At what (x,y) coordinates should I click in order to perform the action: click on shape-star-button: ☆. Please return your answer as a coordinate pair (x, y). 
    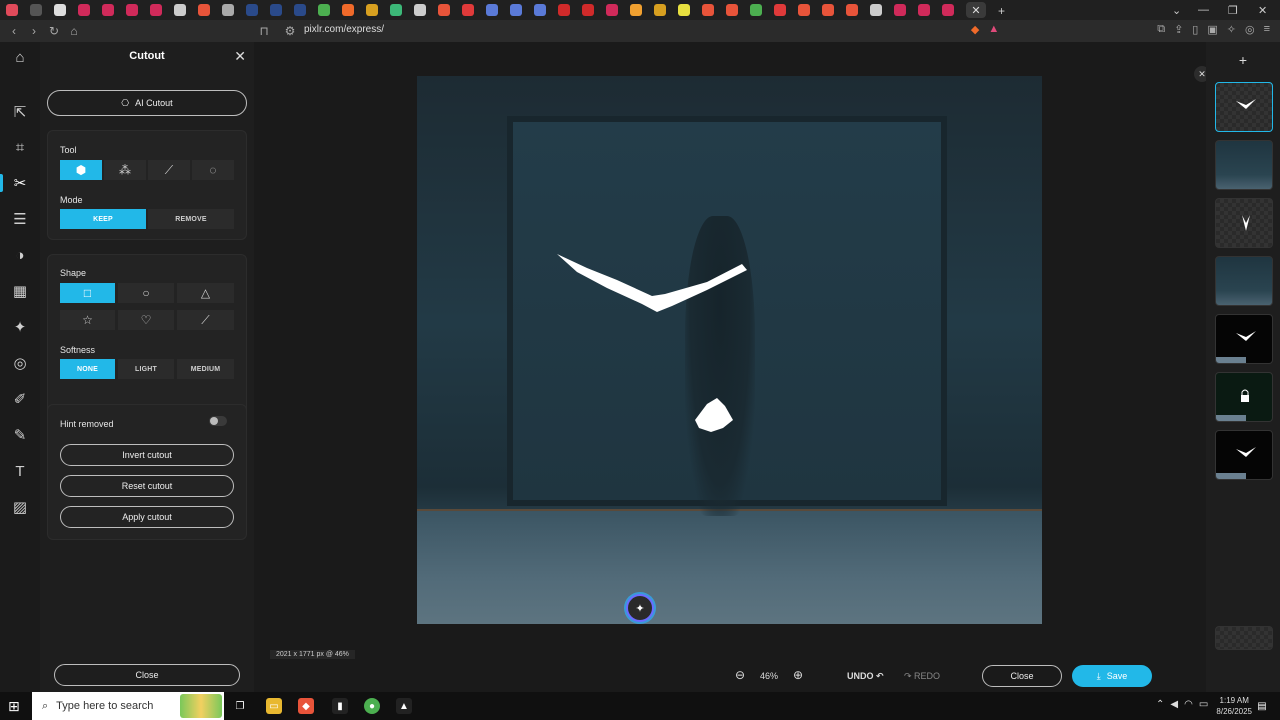
    Looking at the image, I should click on (87, 320).